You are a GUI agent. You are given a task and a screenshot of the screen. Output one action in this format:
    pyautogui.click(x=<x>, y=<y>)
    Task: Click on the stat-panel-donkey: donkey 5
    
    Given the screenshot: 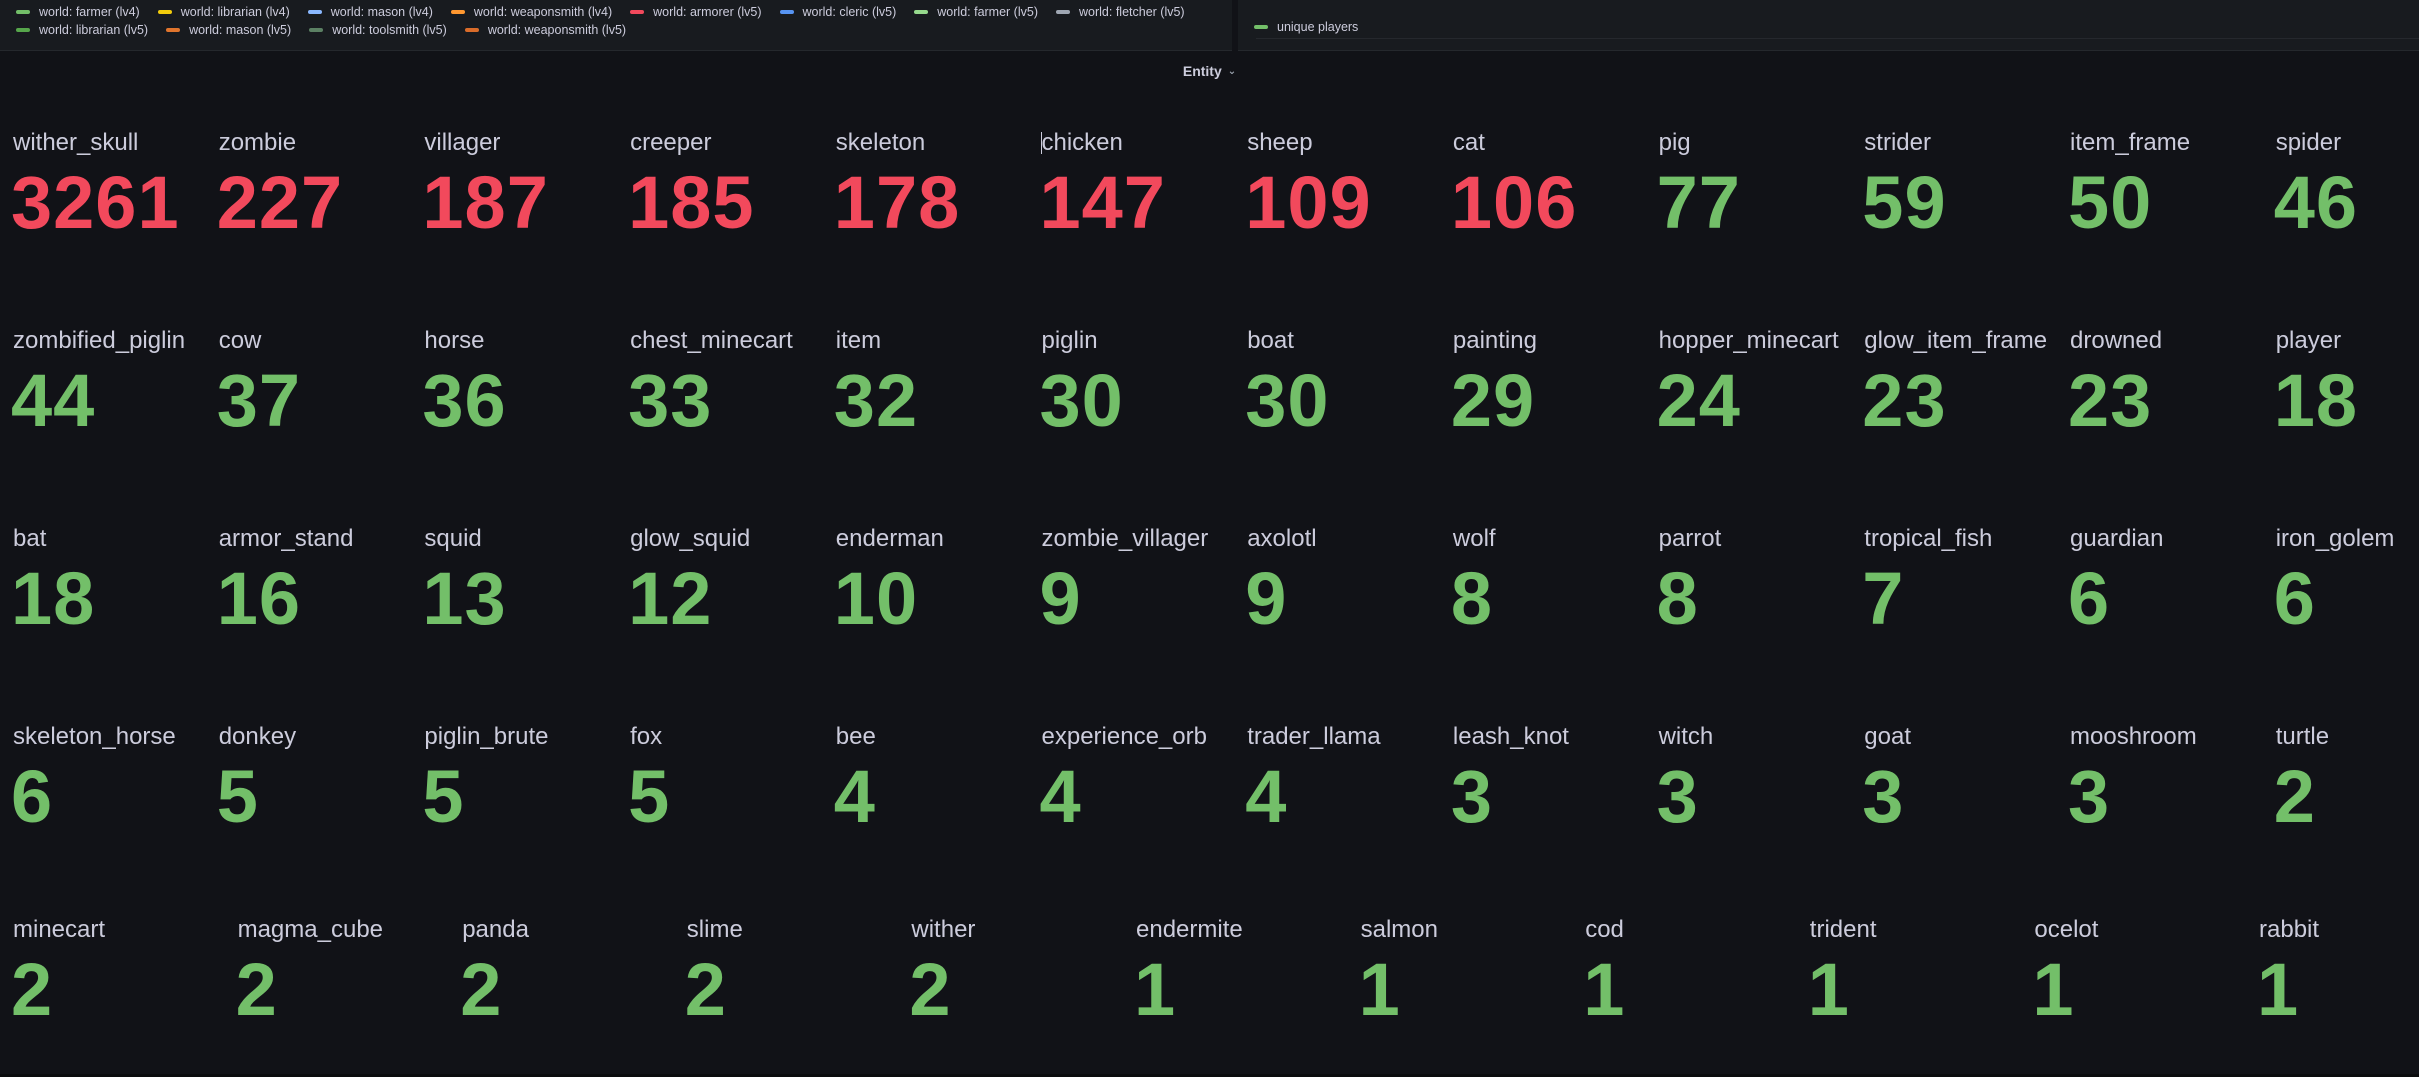 What is the action you would take?
    pyautogui.click(x=318, y=797)
    